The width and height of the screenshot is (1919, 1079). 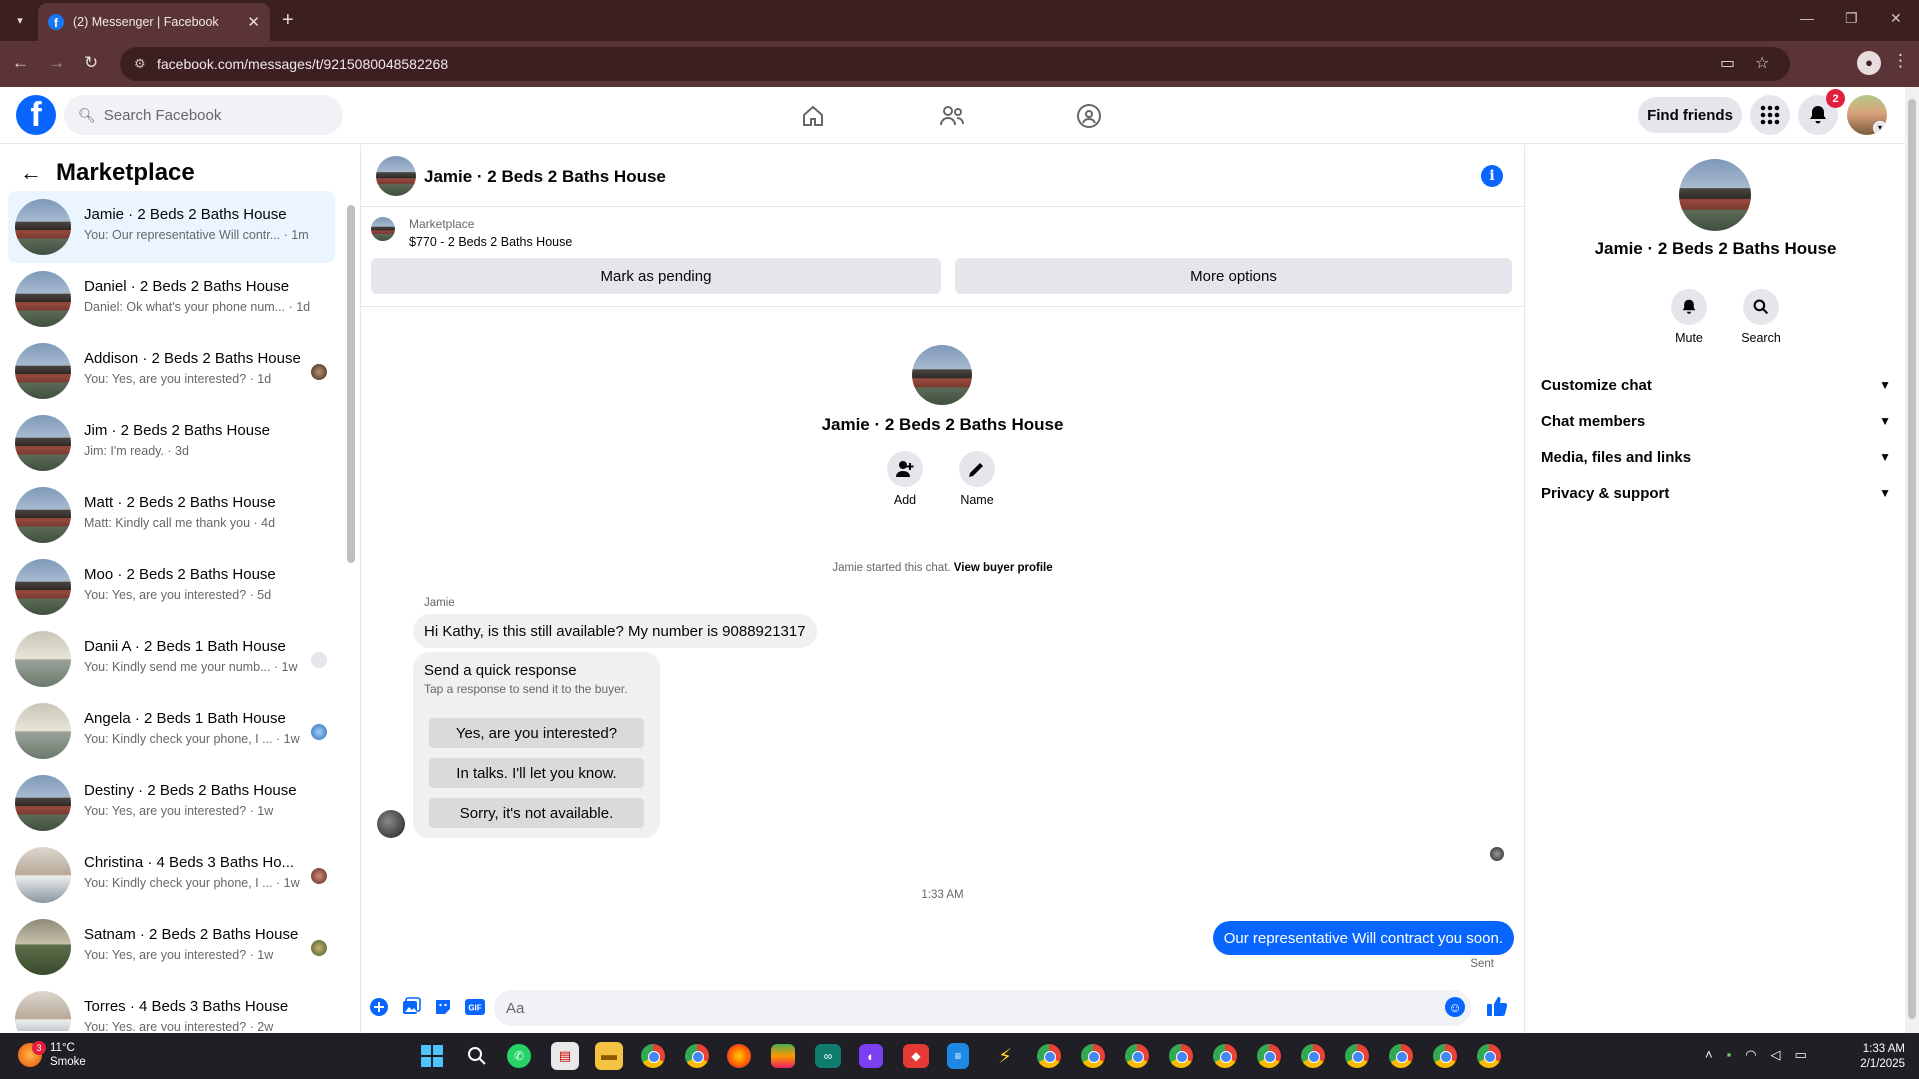 What do you see at coordinates (91, 63) in the screenshot?
I see `reload-icon: ↻` at bounding box center [91, 63].